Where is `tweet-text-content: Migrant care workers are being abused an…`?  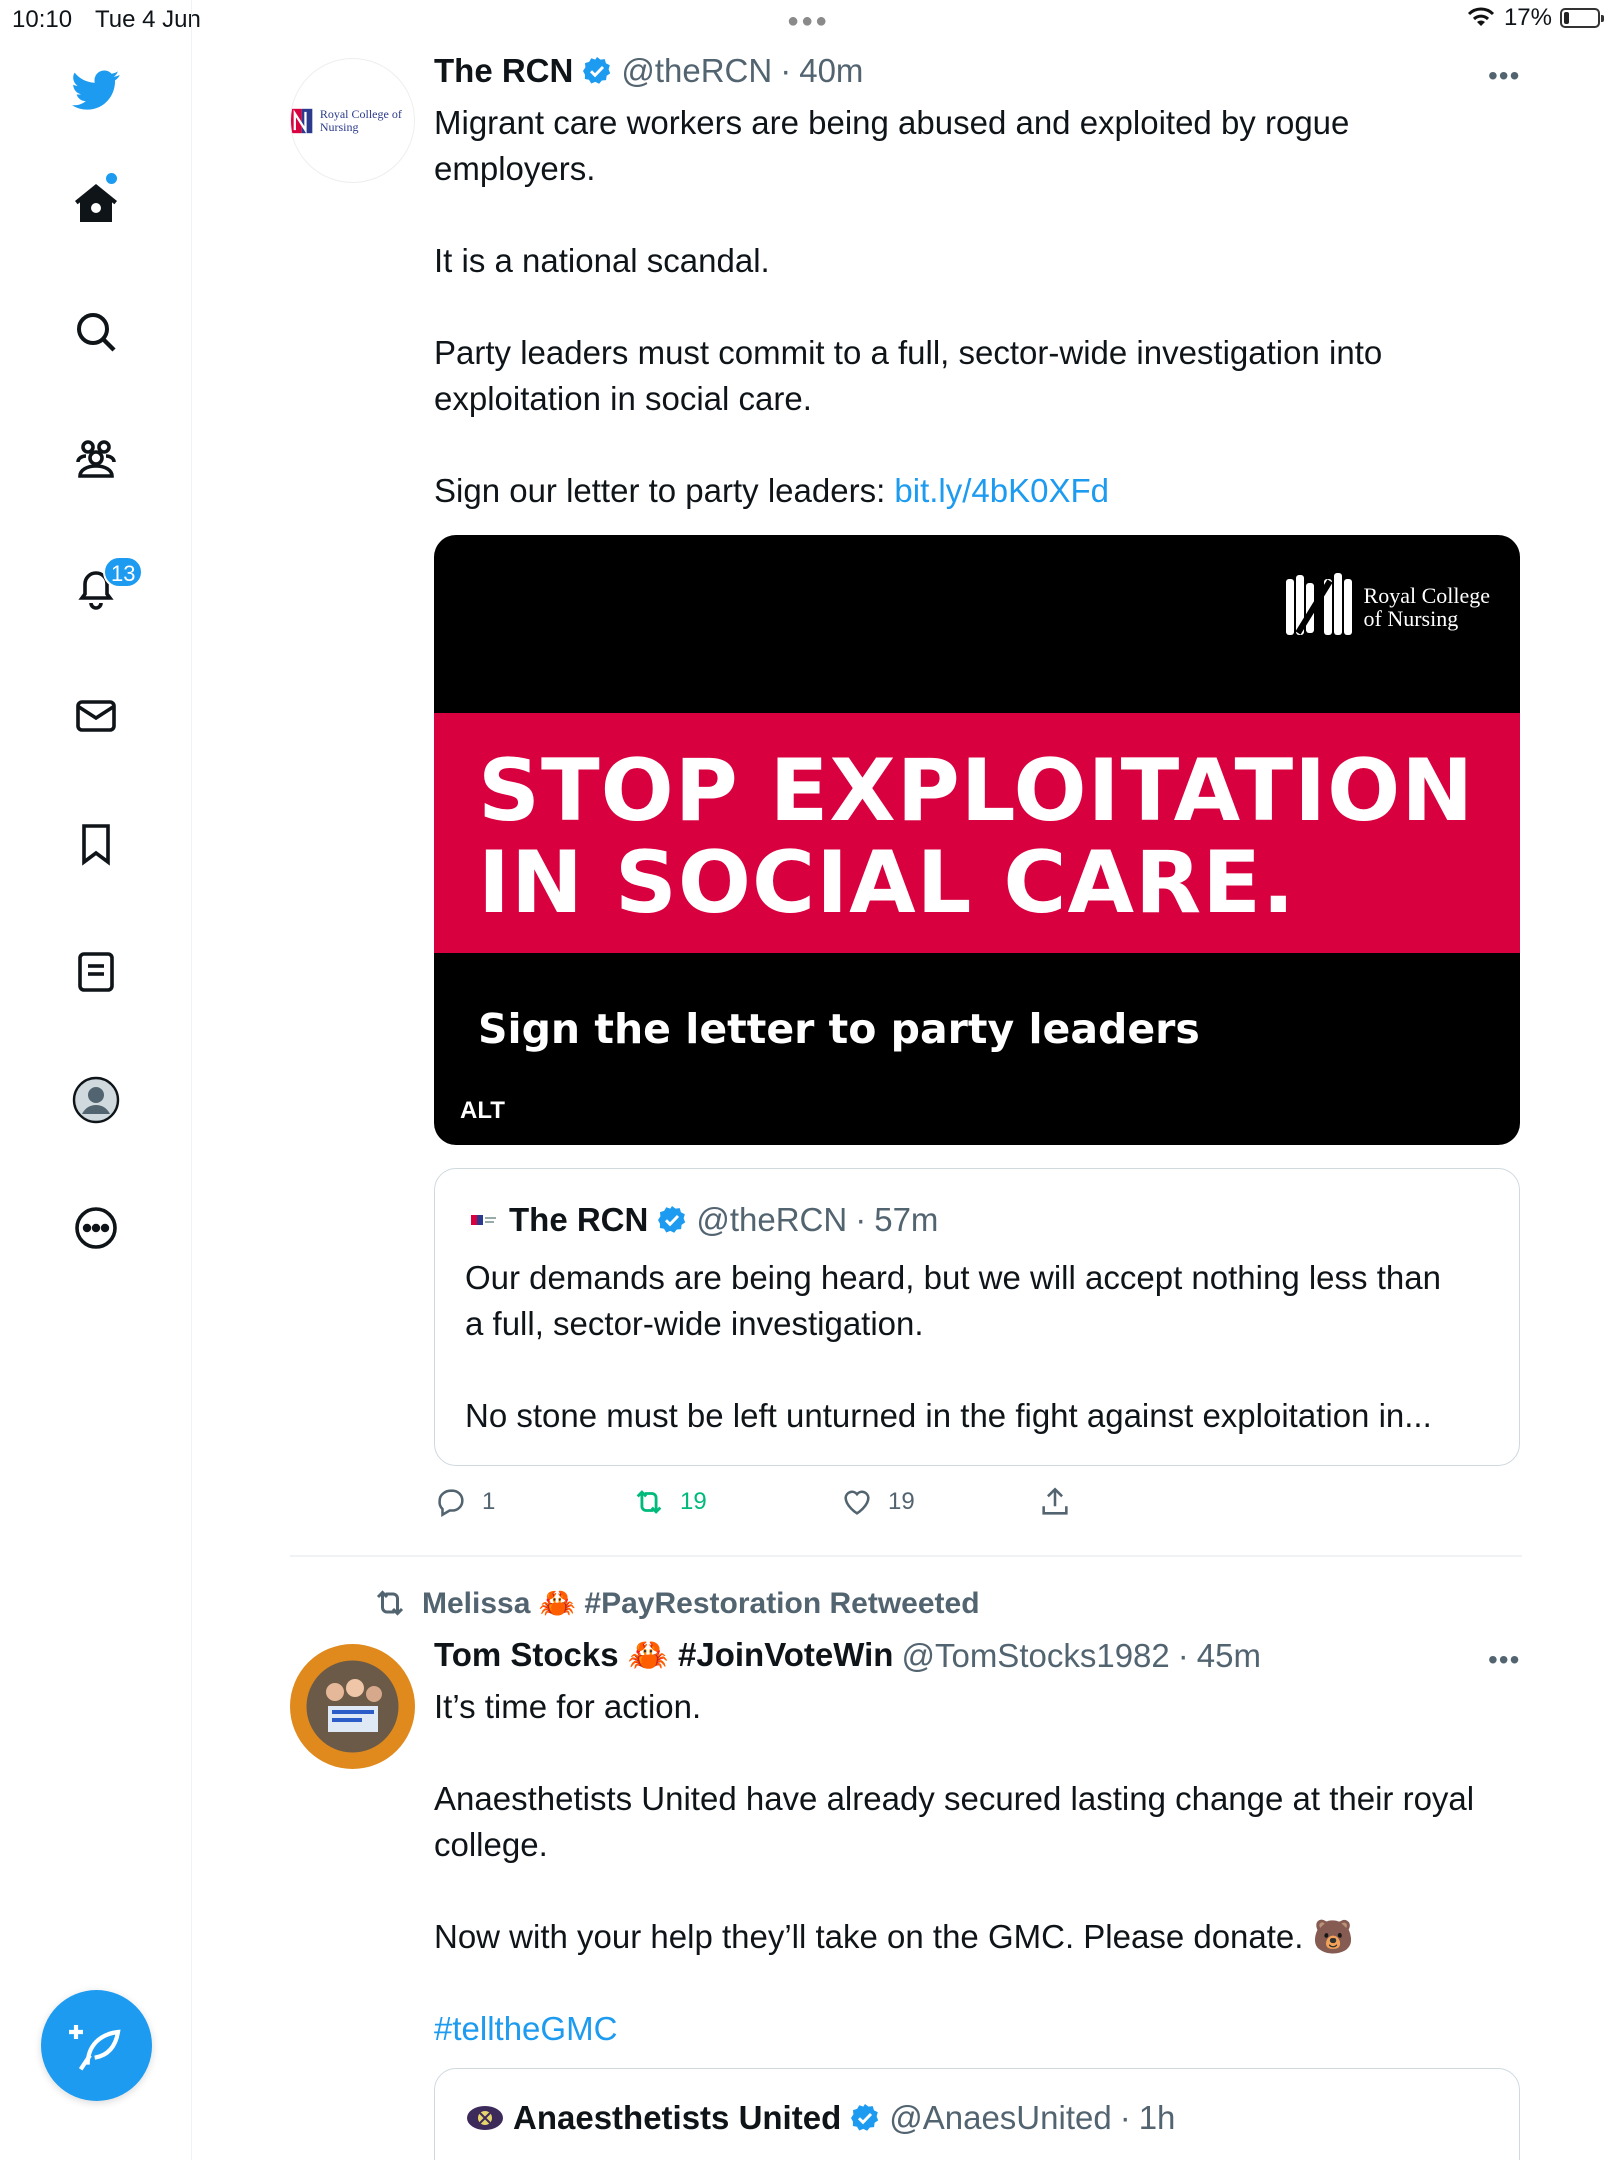 tweet-text-content: Migrant care workers are being abused an… is located at coordinates (908, 306).